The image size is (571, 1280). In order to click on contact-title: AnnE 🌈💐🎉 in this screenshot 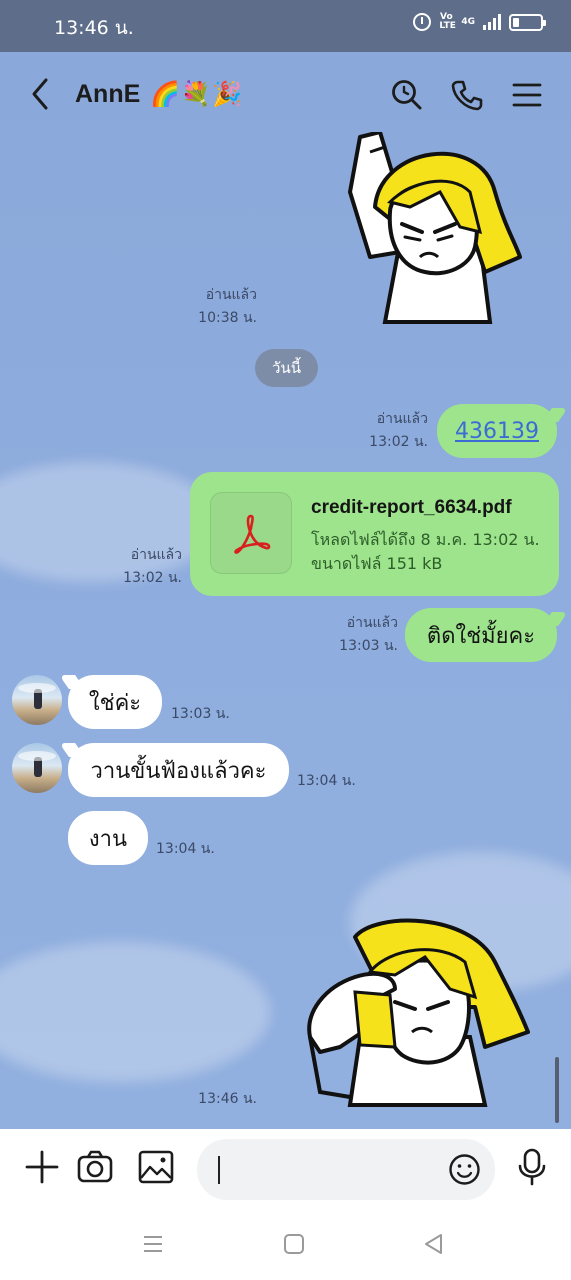, I will do `click(159, 94)`.